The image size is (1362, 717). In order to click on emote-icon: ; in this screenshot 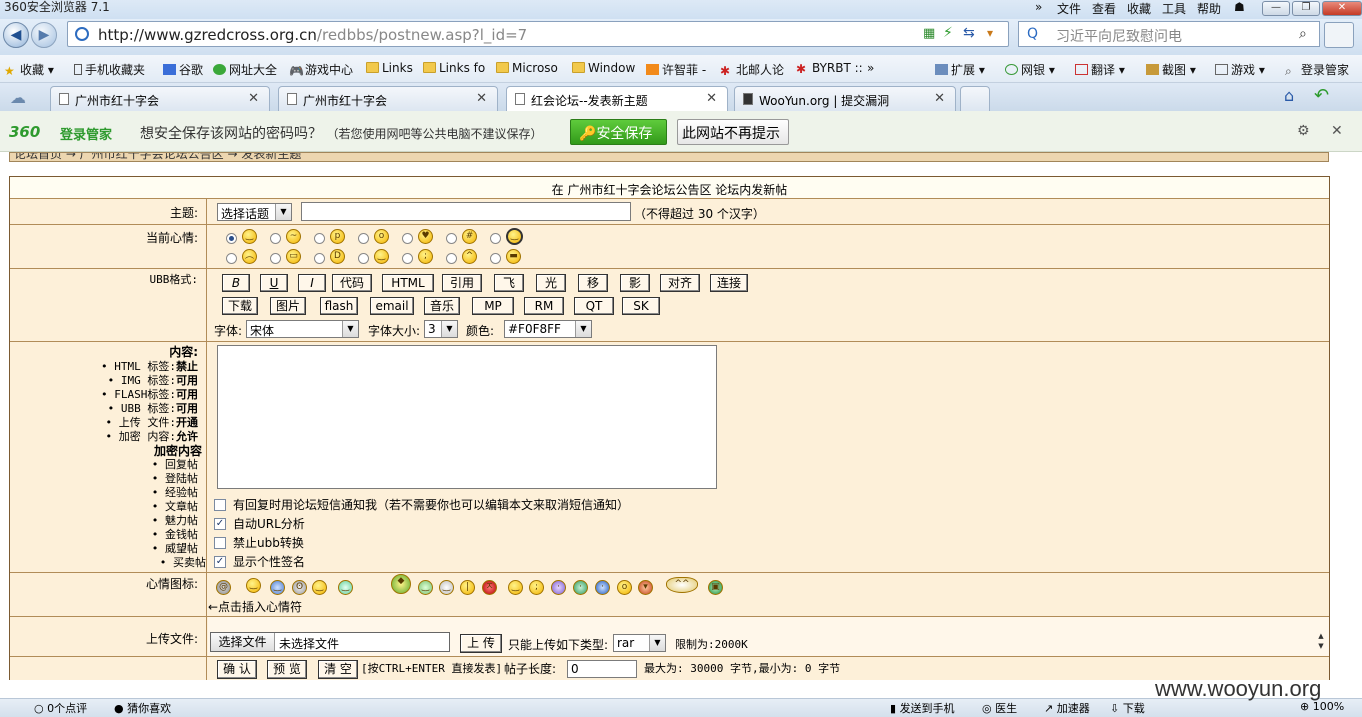, I will do `click(536, 587)`.